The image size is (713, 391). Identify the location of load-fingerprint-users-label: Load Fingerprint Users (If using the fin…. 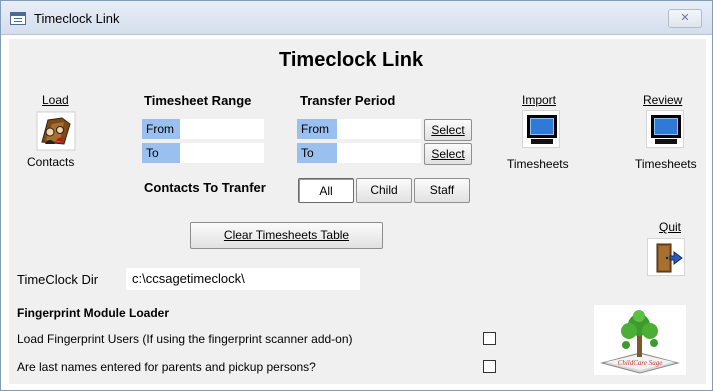
(185, 339).